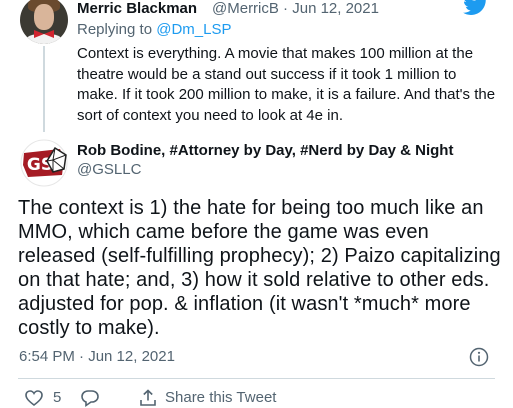 The height and width of the screenshot is (408, 513). What do you see at coordinates (44, 163) in the screenshot?
I see `avatar-gsllc: GS` at bounding box center [44, 163].